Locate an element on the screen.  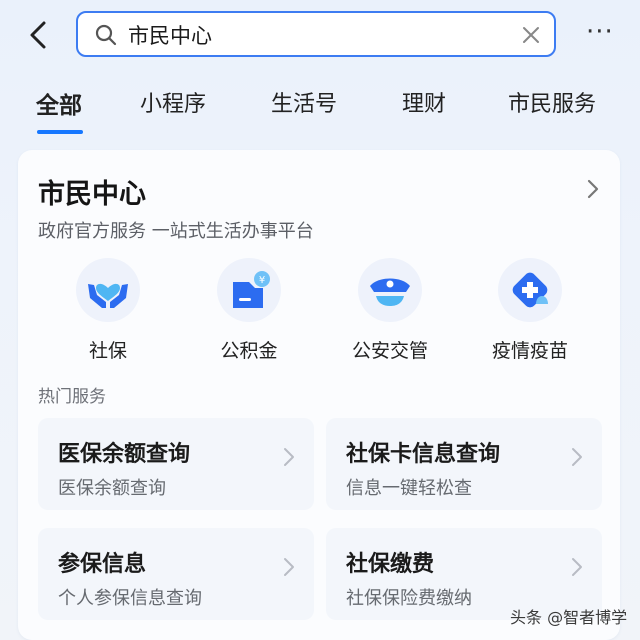
hot-service-desc: 个人参保信息查询 is located at coordinates (130, 598).